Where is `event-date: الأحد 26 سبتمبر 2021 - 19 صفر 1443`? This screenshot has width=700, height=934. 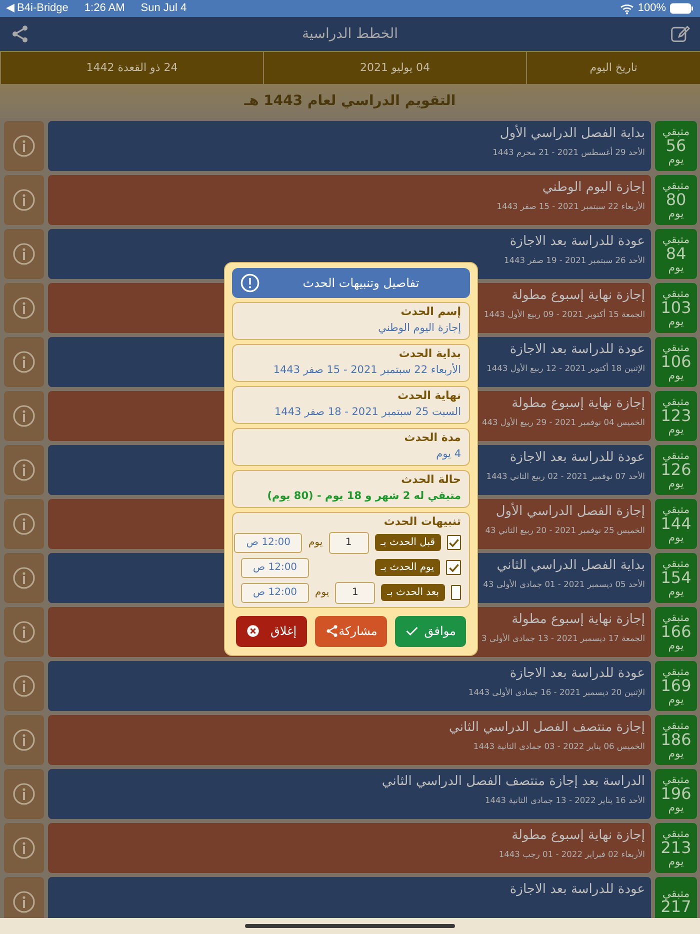
event-date: الأحد 26 سبتمبر 2021 - 19 صفر 1443 is located at coordinates (574, 260).